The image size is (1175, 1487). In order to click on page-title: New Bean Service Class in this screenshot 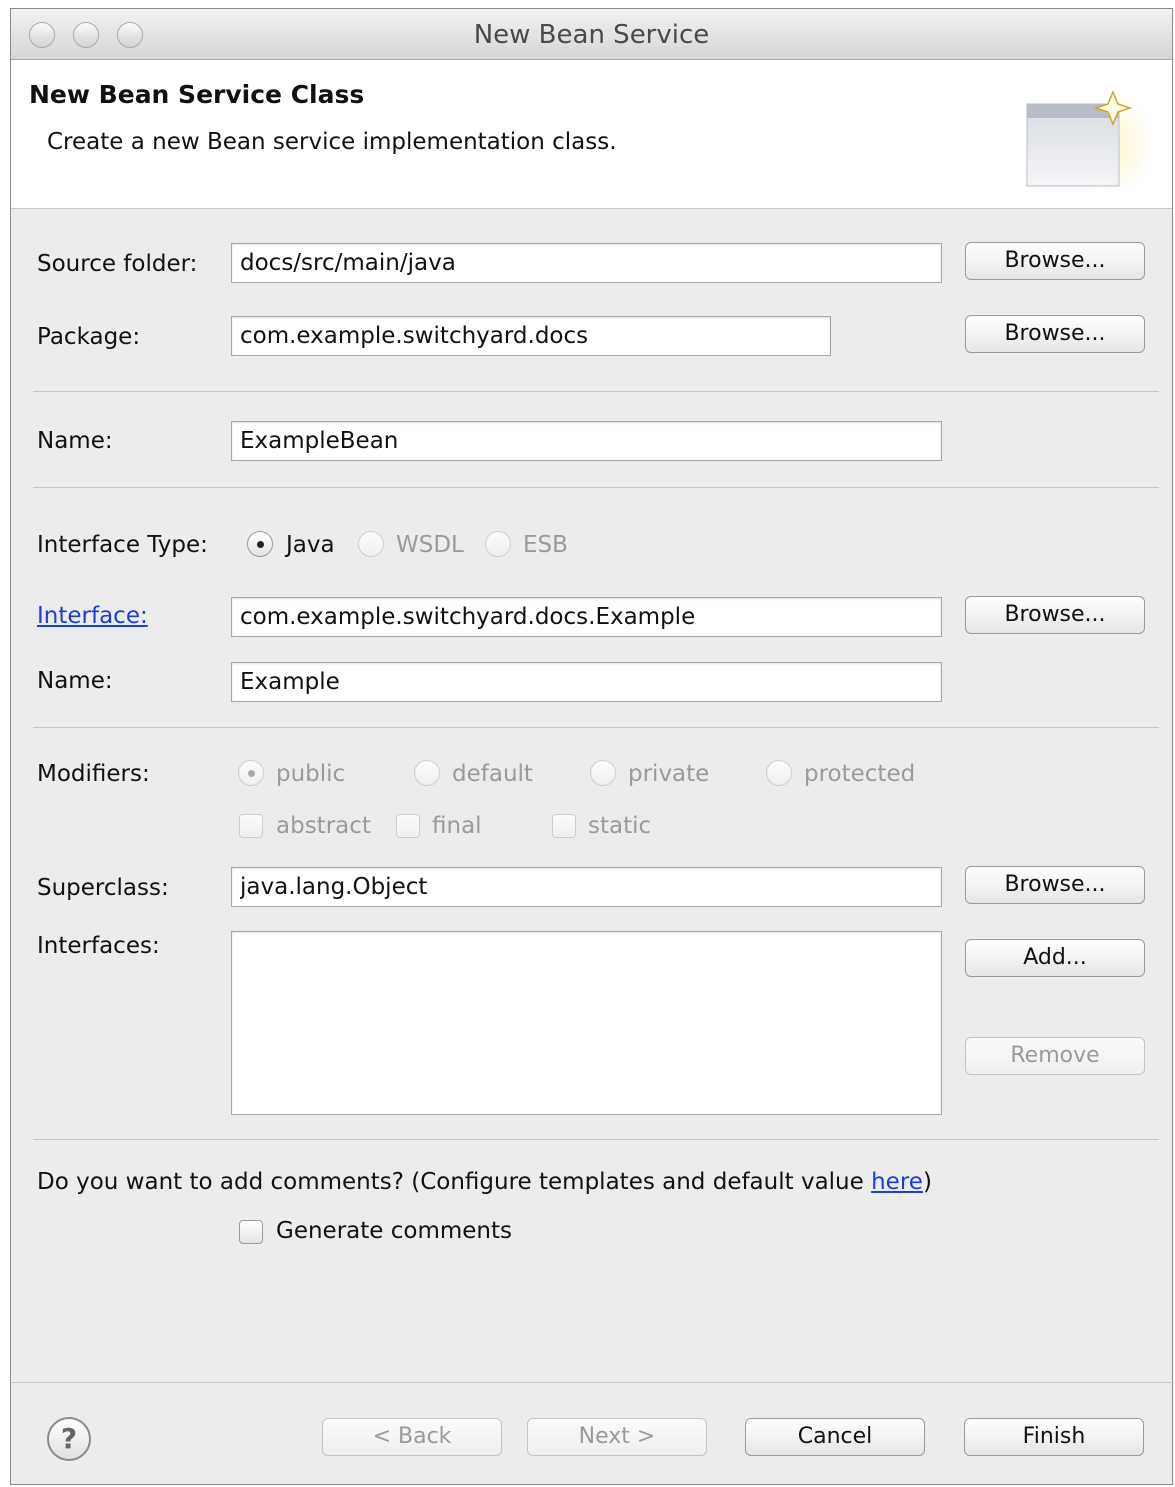, I will do `click(197, 94)`.